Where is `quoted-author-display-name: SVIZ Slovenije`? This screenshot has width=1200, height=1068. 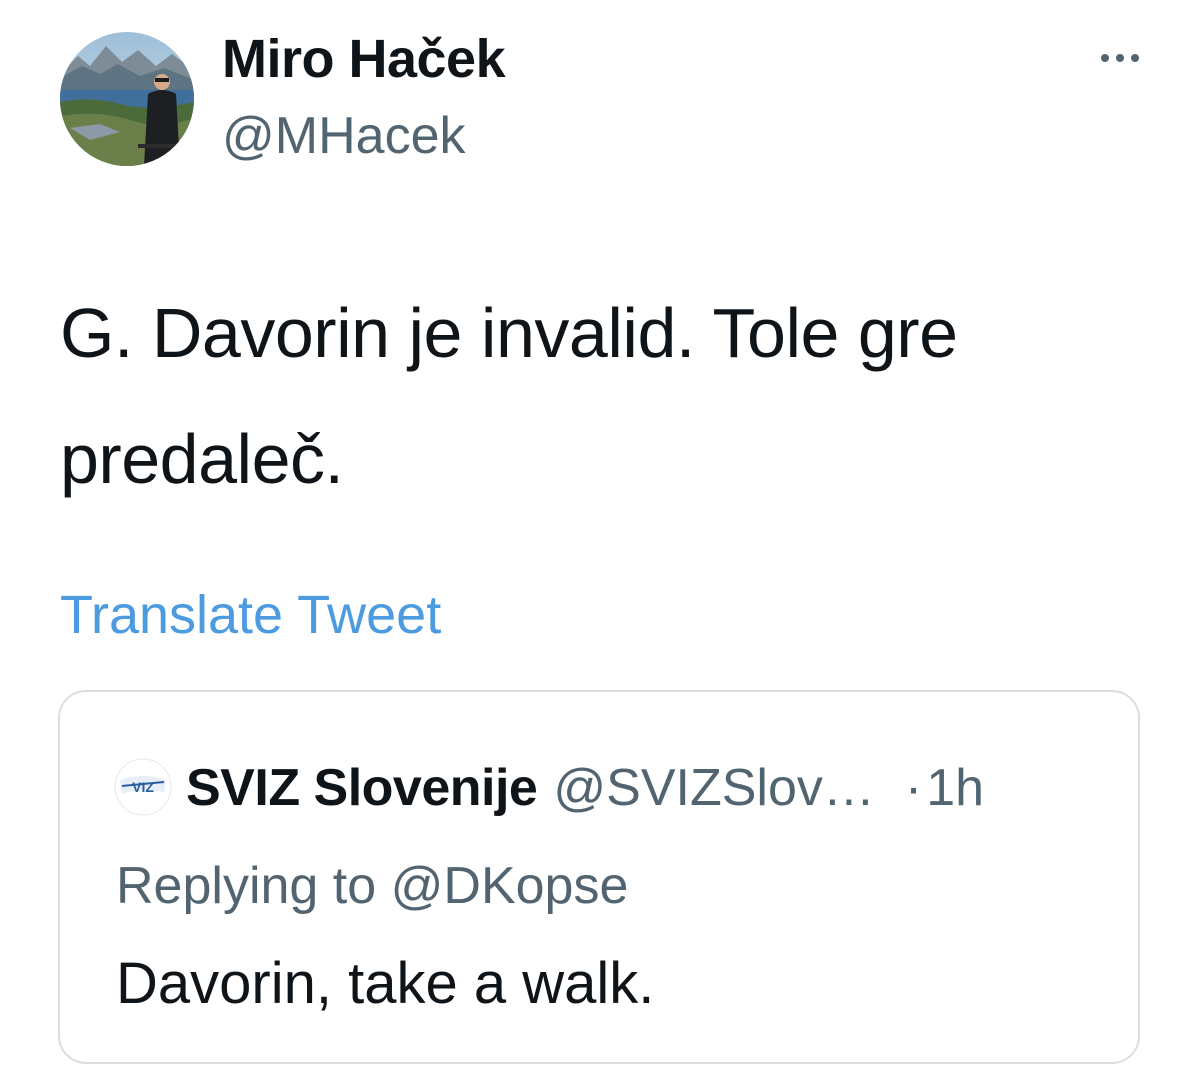 quoted-author-display-name: SVIZ Slovenije is located at coordinates (362, 788).